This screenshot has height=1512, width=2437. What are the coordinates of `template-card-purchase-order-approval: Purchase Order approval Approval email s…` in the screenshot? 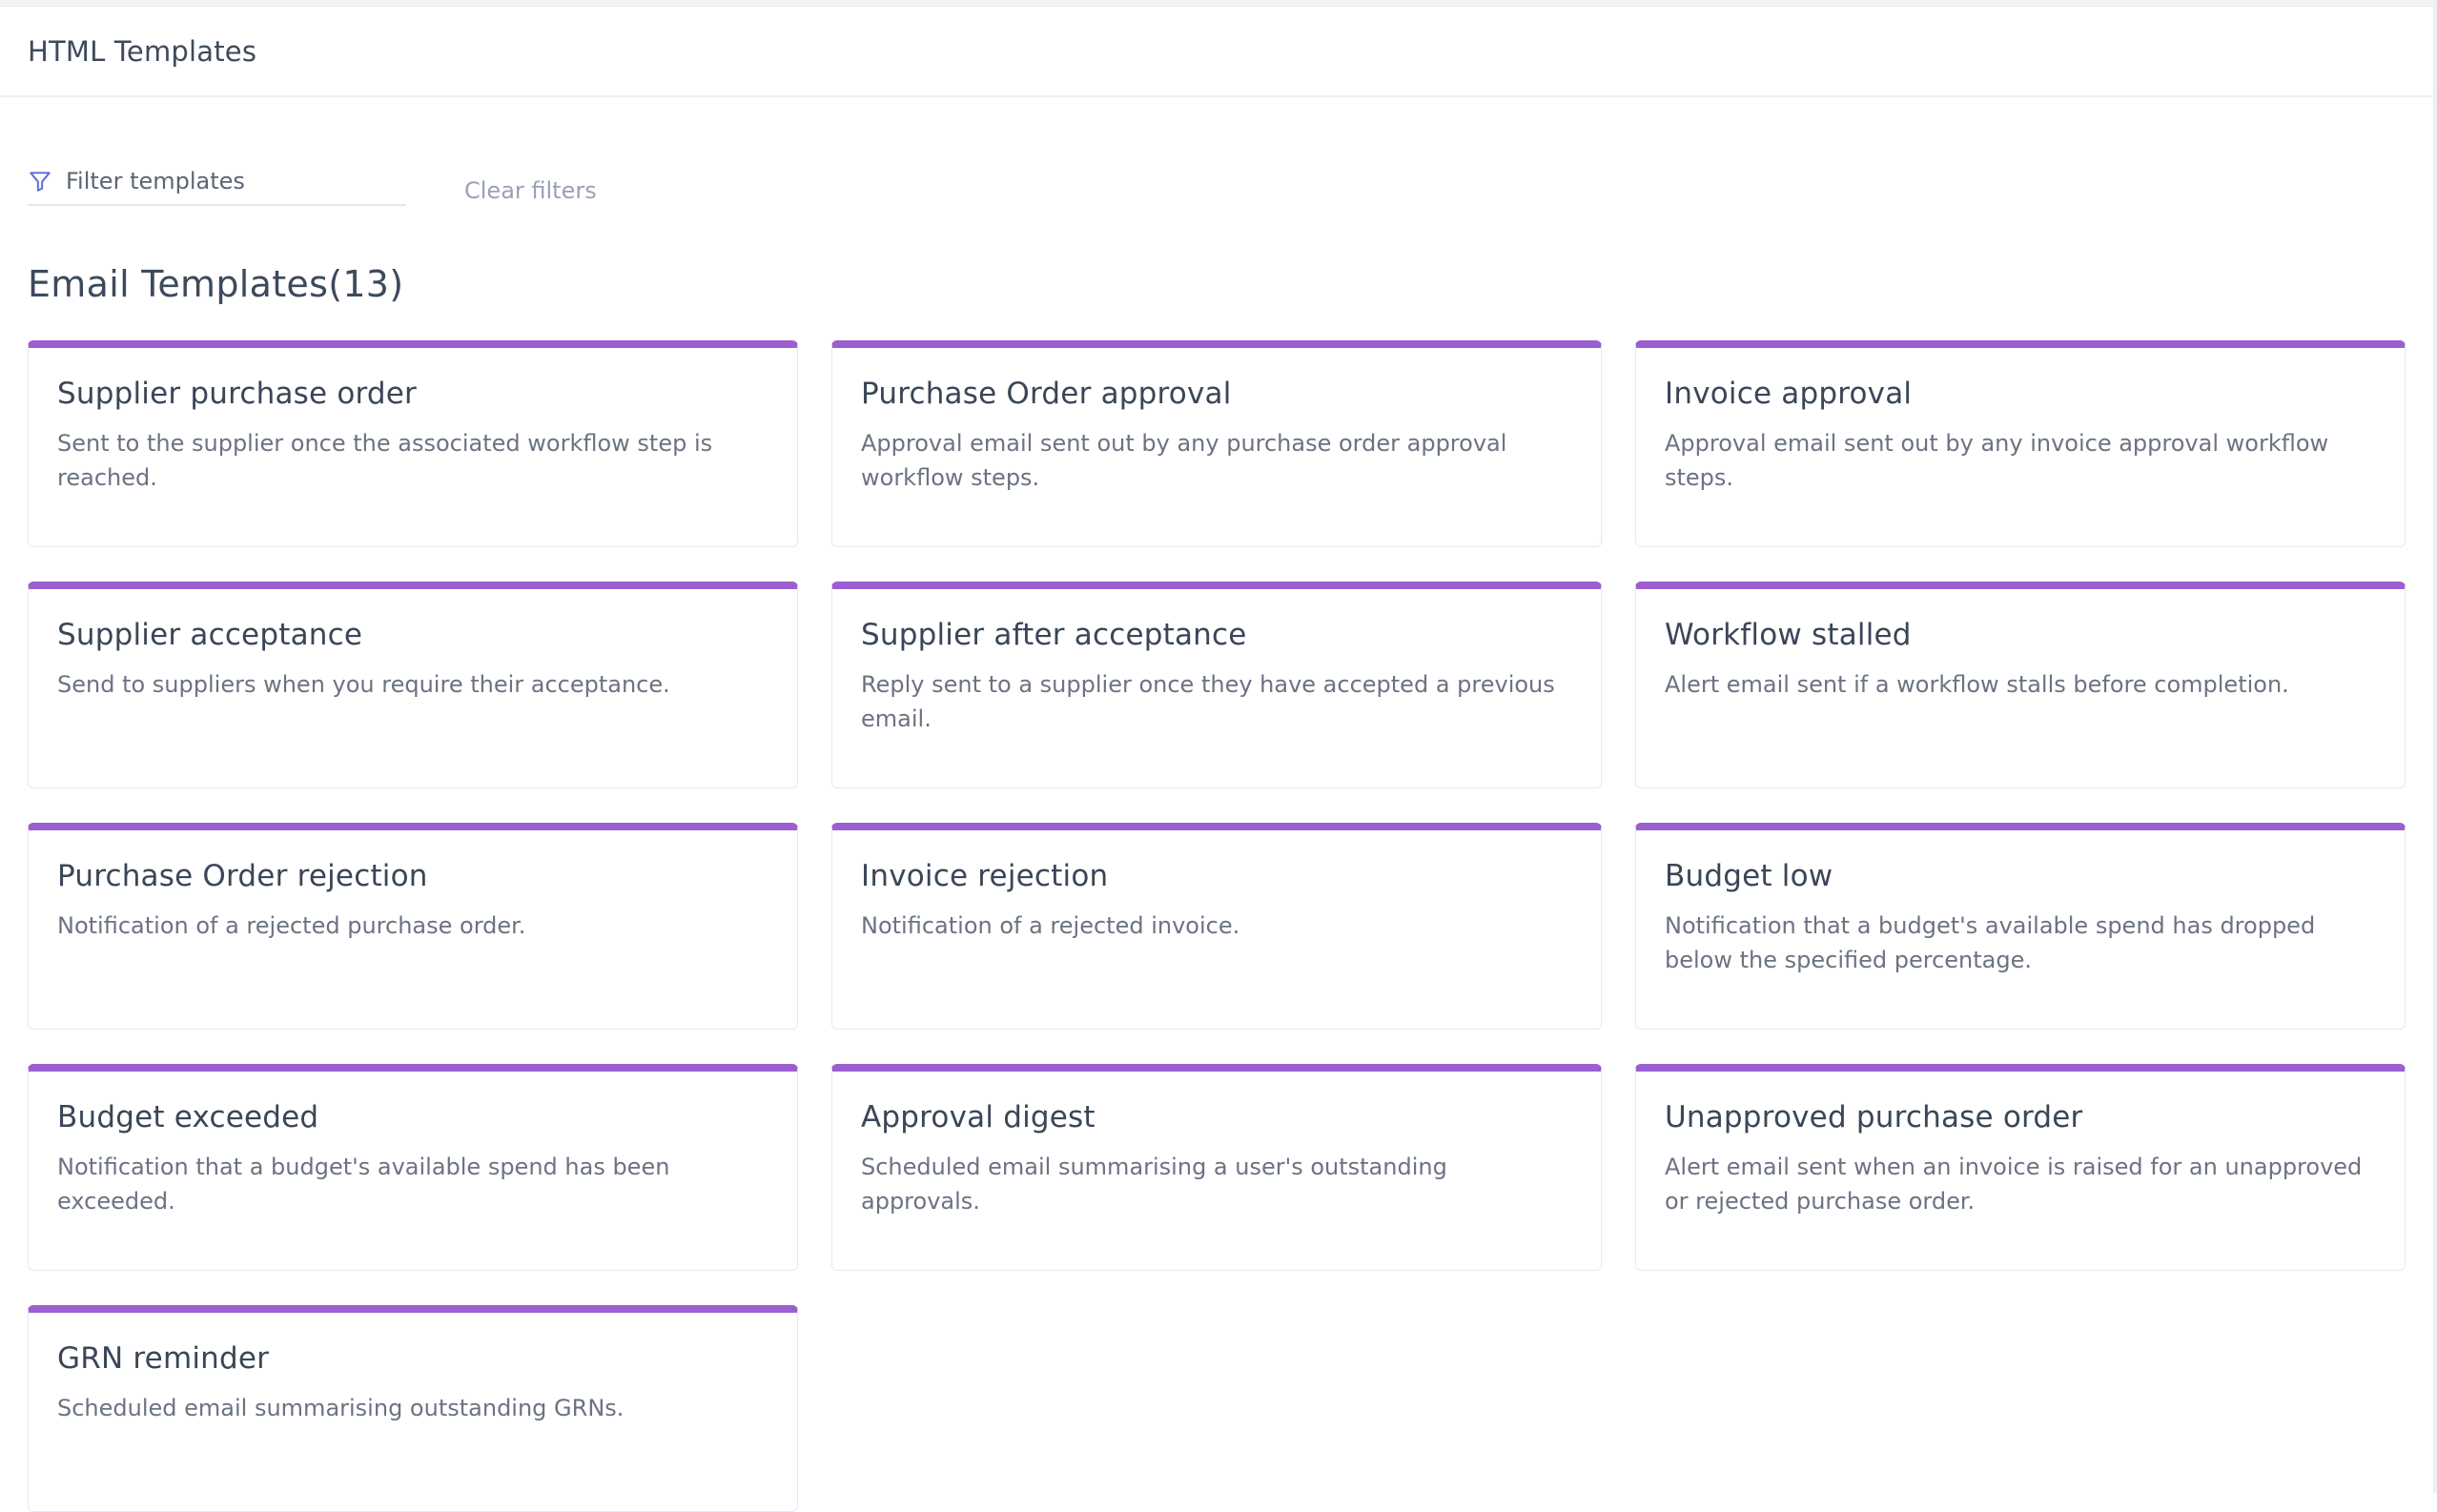 It's located at (1216, 443).